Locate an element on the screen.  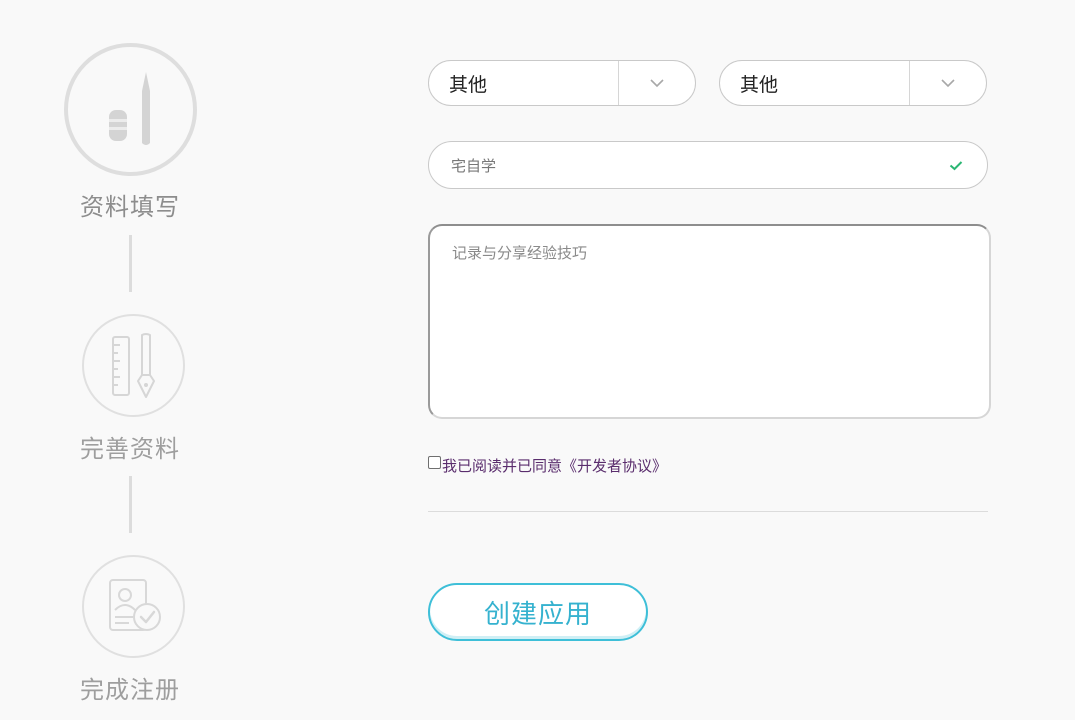
step-1-circle is located at coordinates (130, 109).